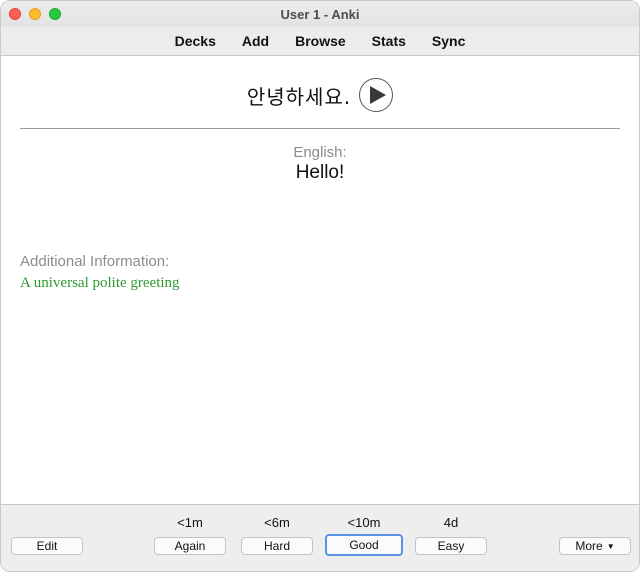 The height and width of the screenshot is (572, 640). Describe the element at coordinates (190, 546) in the screenshot. I see `again-button: Again` at that location.